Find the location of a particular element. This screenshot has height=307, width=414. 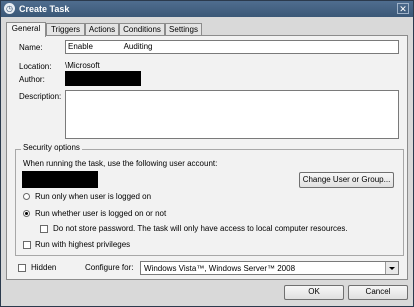

window-title: Create Task is located at coordinates (44, 9).